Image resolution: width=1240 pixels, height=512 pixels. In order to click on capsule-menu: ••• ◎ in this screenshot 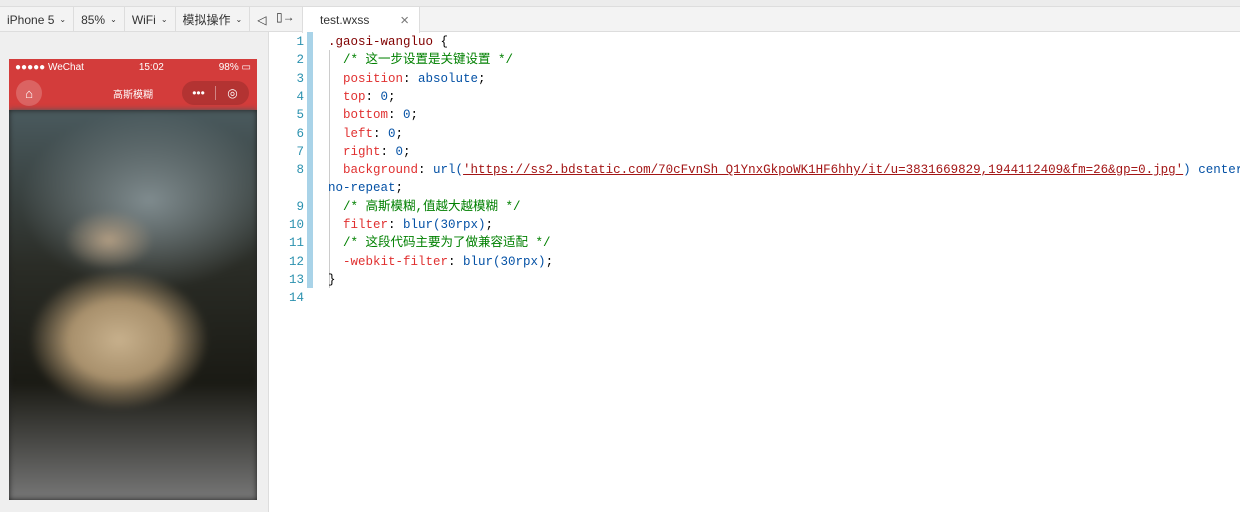, I will do `click(215, 93)`.